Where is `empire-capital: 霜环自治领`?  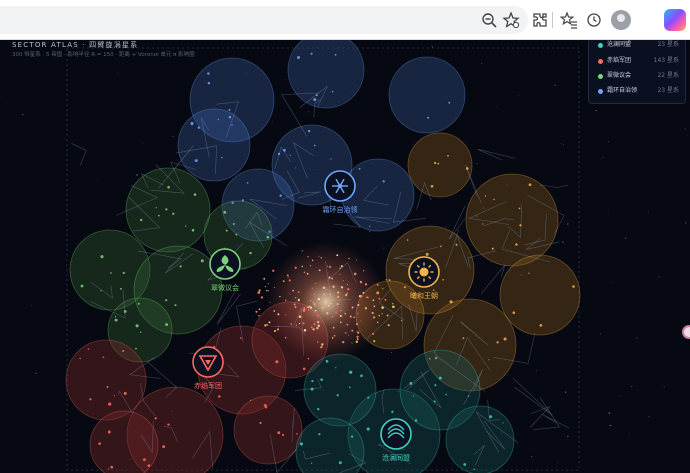
empire-capital: 霜环自治领 is located at coordinates (340, 192).